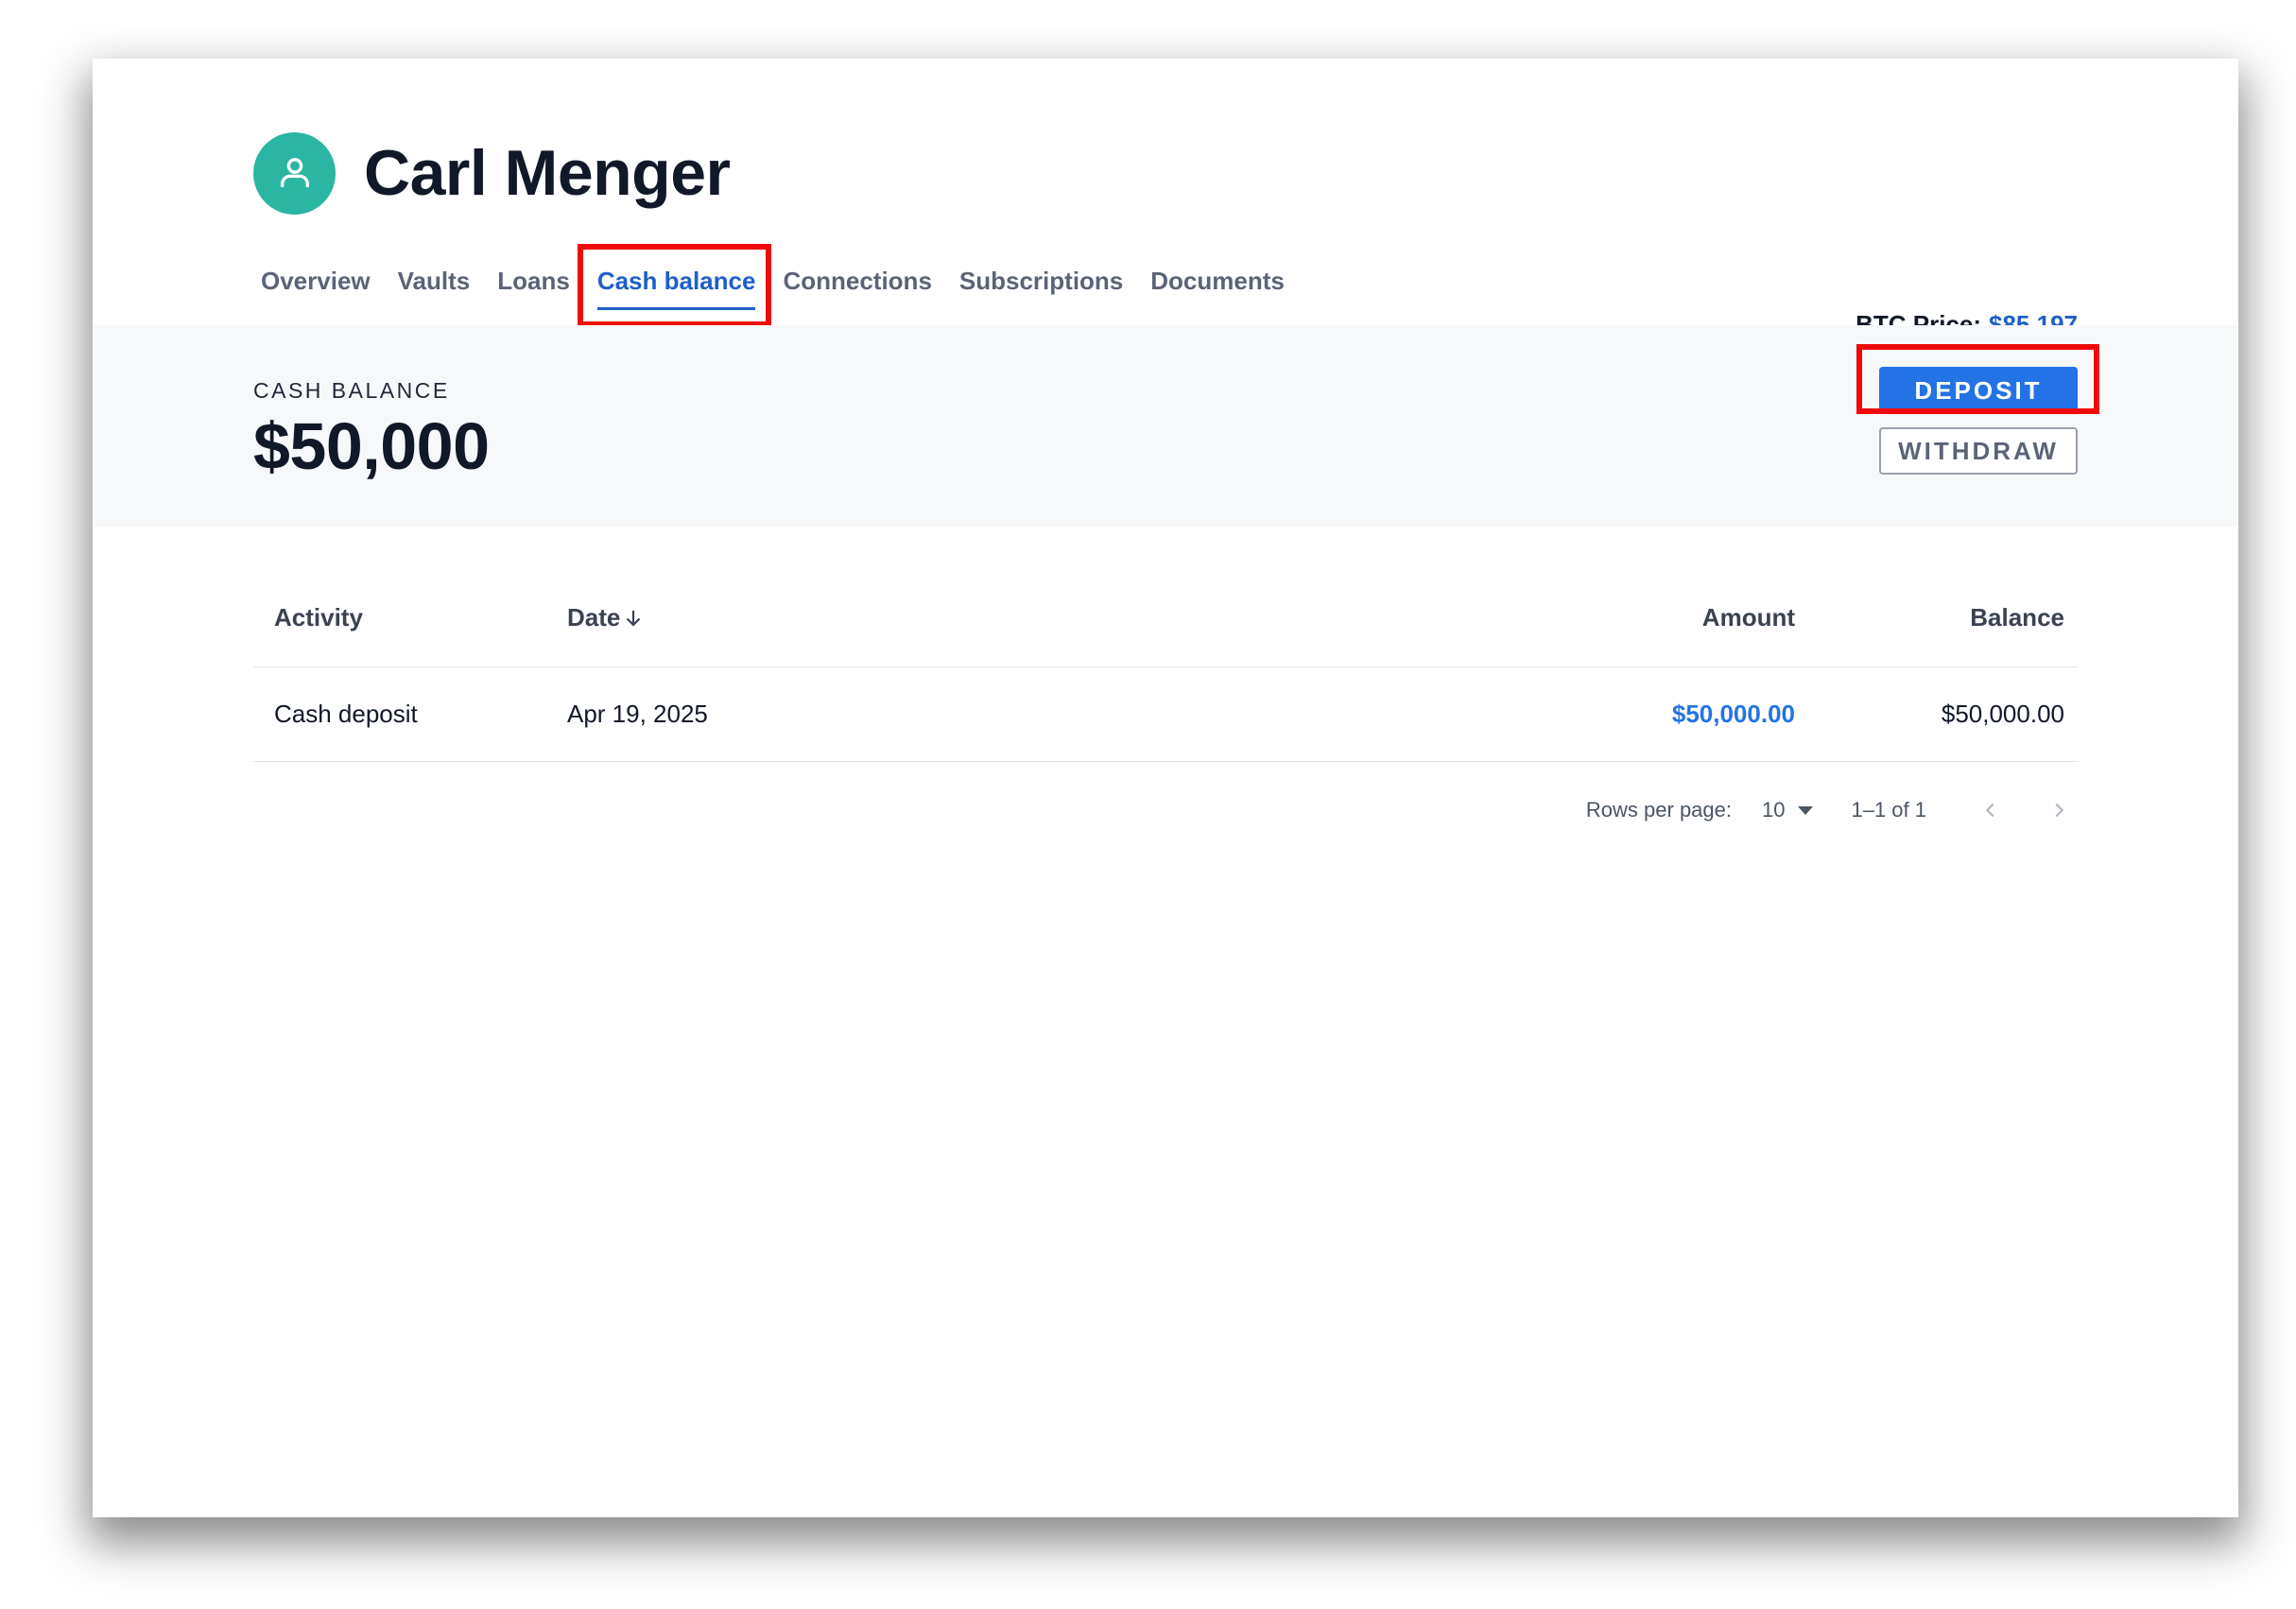  What do you see at coordinates (594, 617) in the screenshot?
I see `column-date-label: Date` at bounding box center [594, 617].